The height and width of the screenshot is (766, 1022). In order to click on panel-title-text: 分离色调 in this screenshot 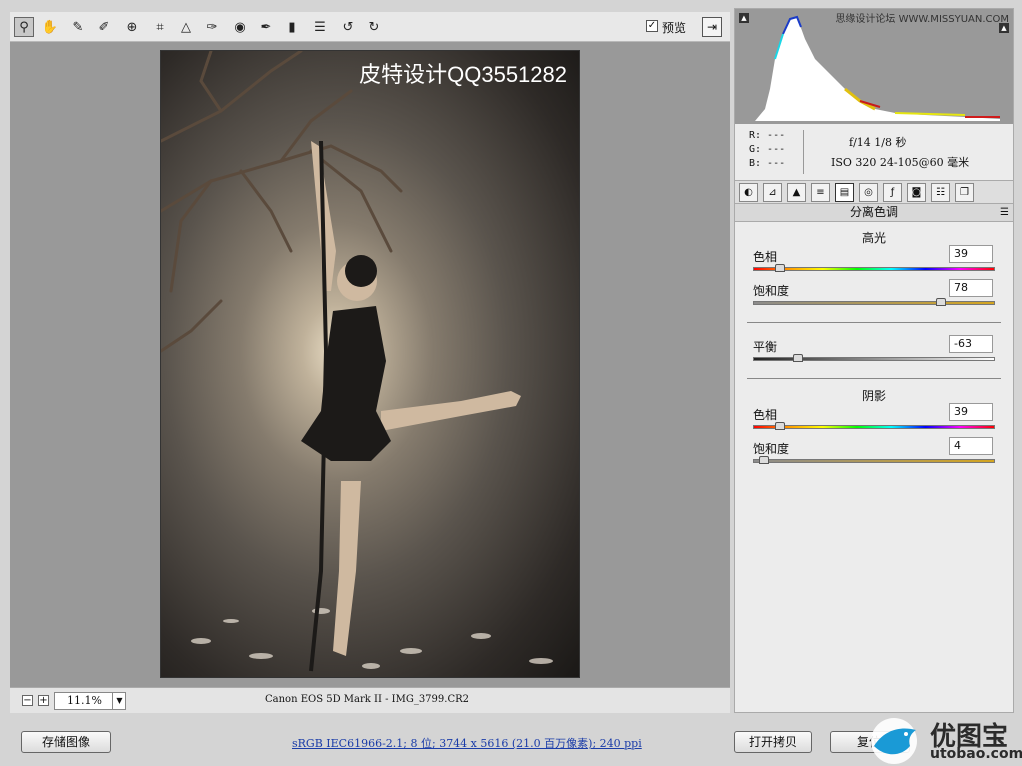, I will do `click(873, 212)`.